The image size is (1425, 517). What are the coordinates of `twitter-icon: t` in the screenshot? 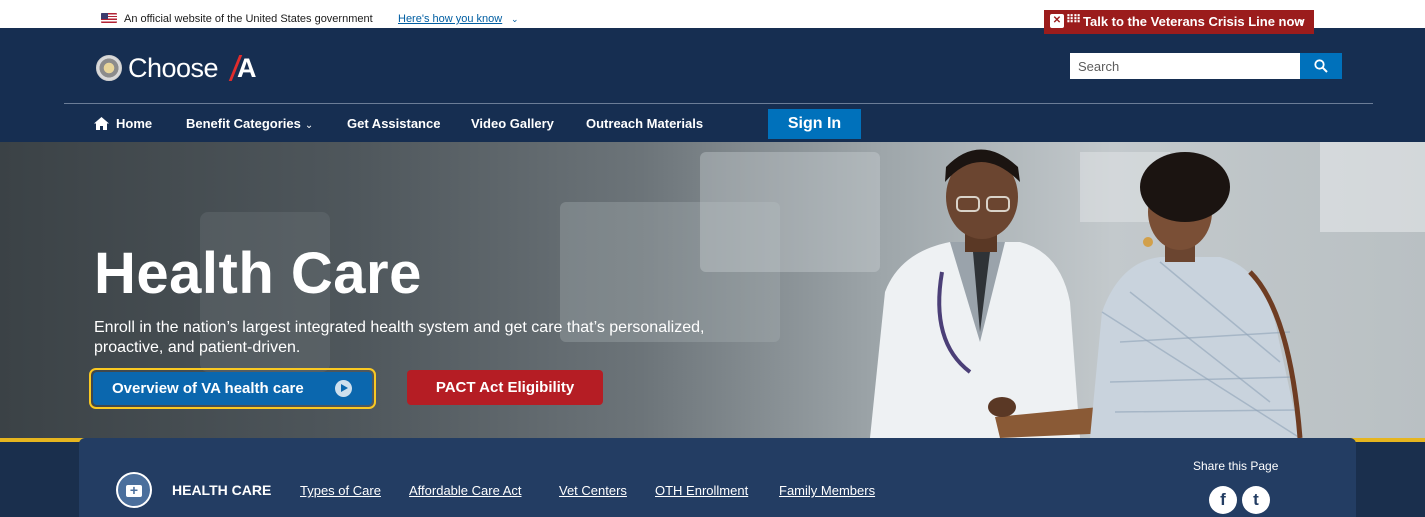 It's located at (1256, 499).